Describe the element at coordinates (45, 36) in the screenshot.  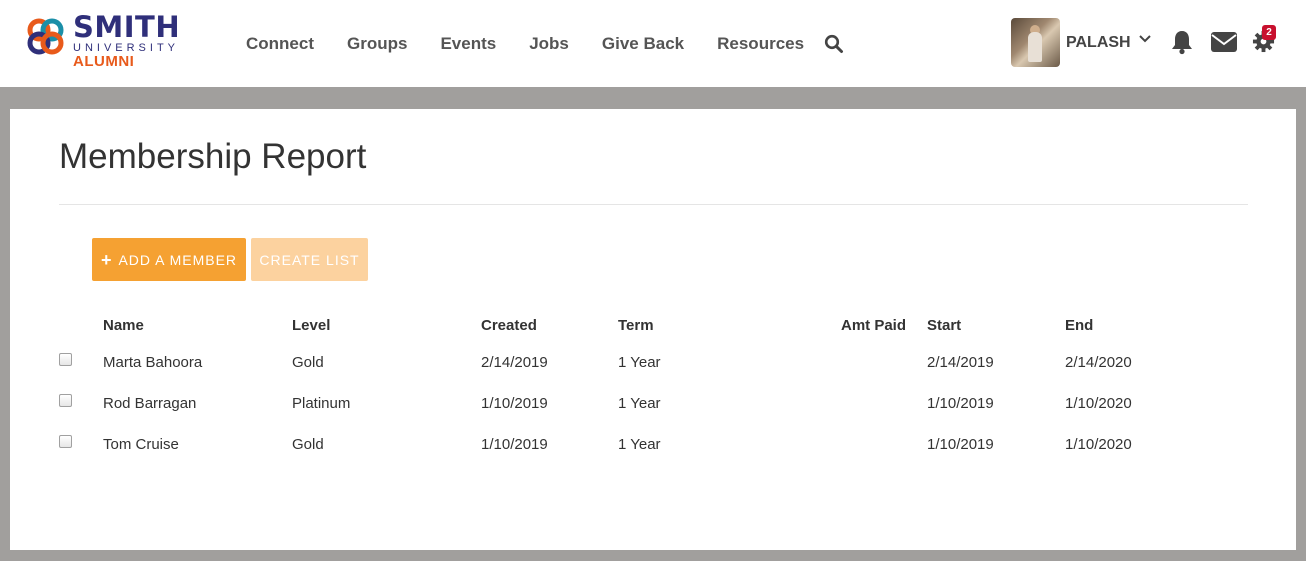
I see `logo-mark-icon` at that location.